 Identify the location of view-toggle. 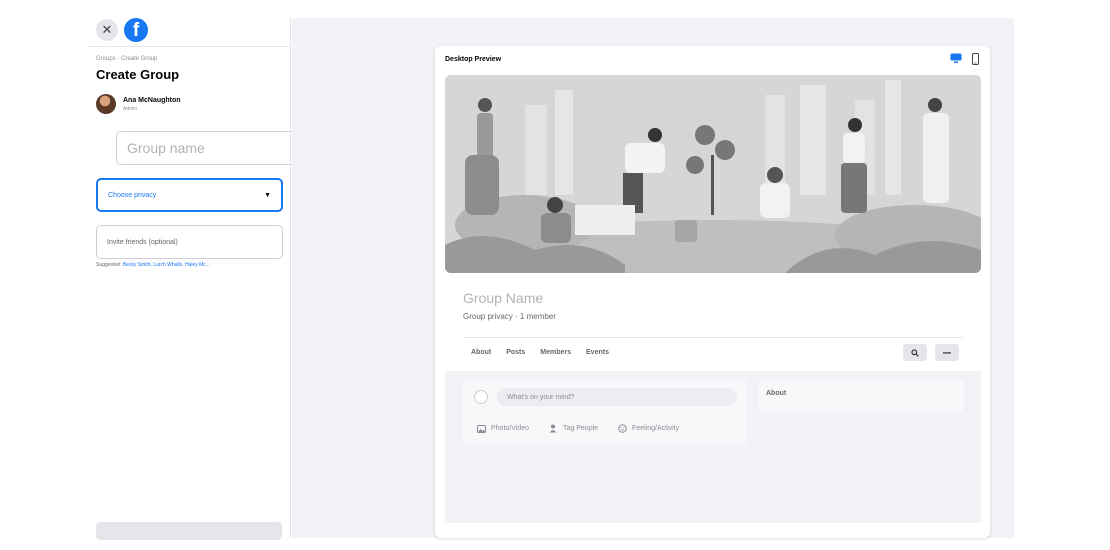
(964, 58).